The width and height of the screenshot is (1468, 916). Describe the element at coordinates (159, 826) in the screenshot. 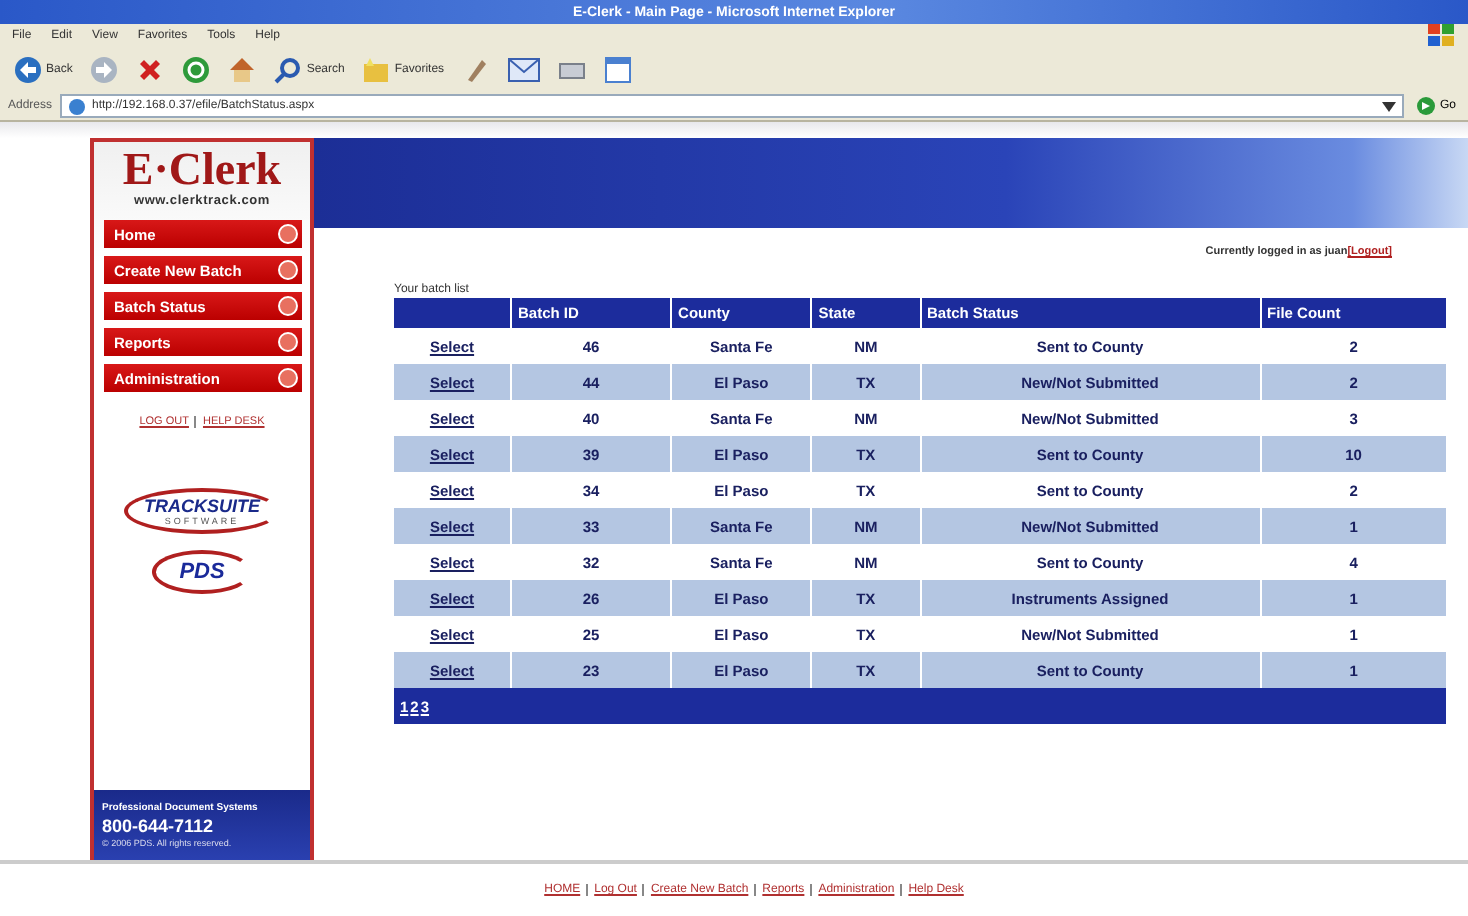

I see `phone-number: 800-644-7112` at that location.